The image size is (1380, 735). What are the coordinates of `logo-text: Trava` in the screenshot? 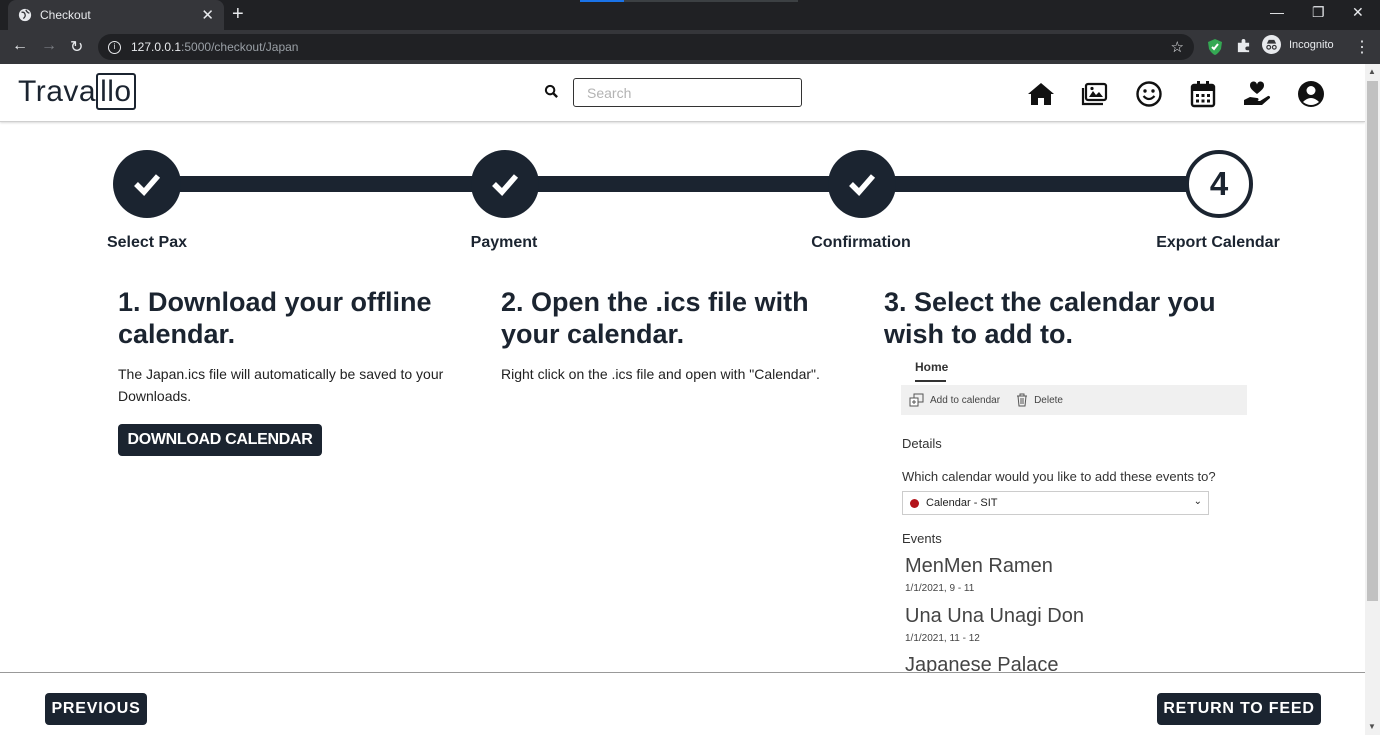 It's located at (57, 91).